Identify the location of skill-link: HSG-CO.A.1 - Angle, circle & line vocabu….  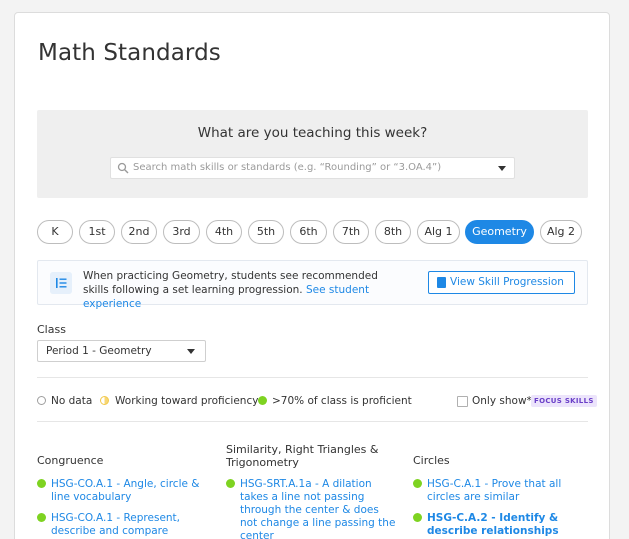
(126, 491).